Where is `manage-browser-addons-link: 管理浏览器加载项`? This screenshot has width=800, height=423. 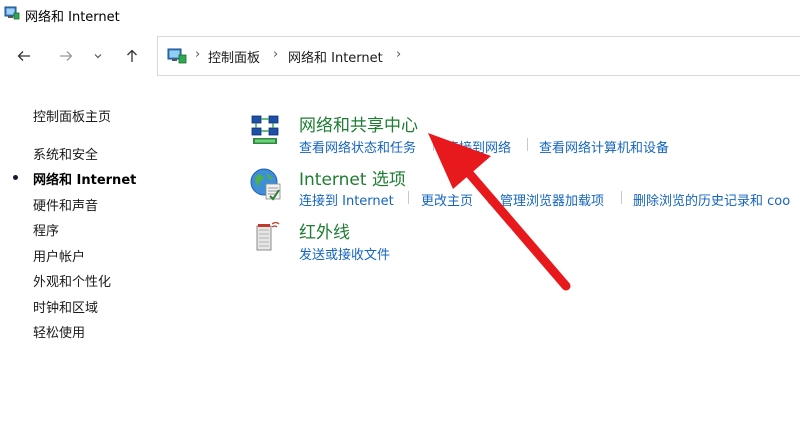 manage-browser-addons-link: 管理浏览器加载项 is located at coordinates (552, 199).